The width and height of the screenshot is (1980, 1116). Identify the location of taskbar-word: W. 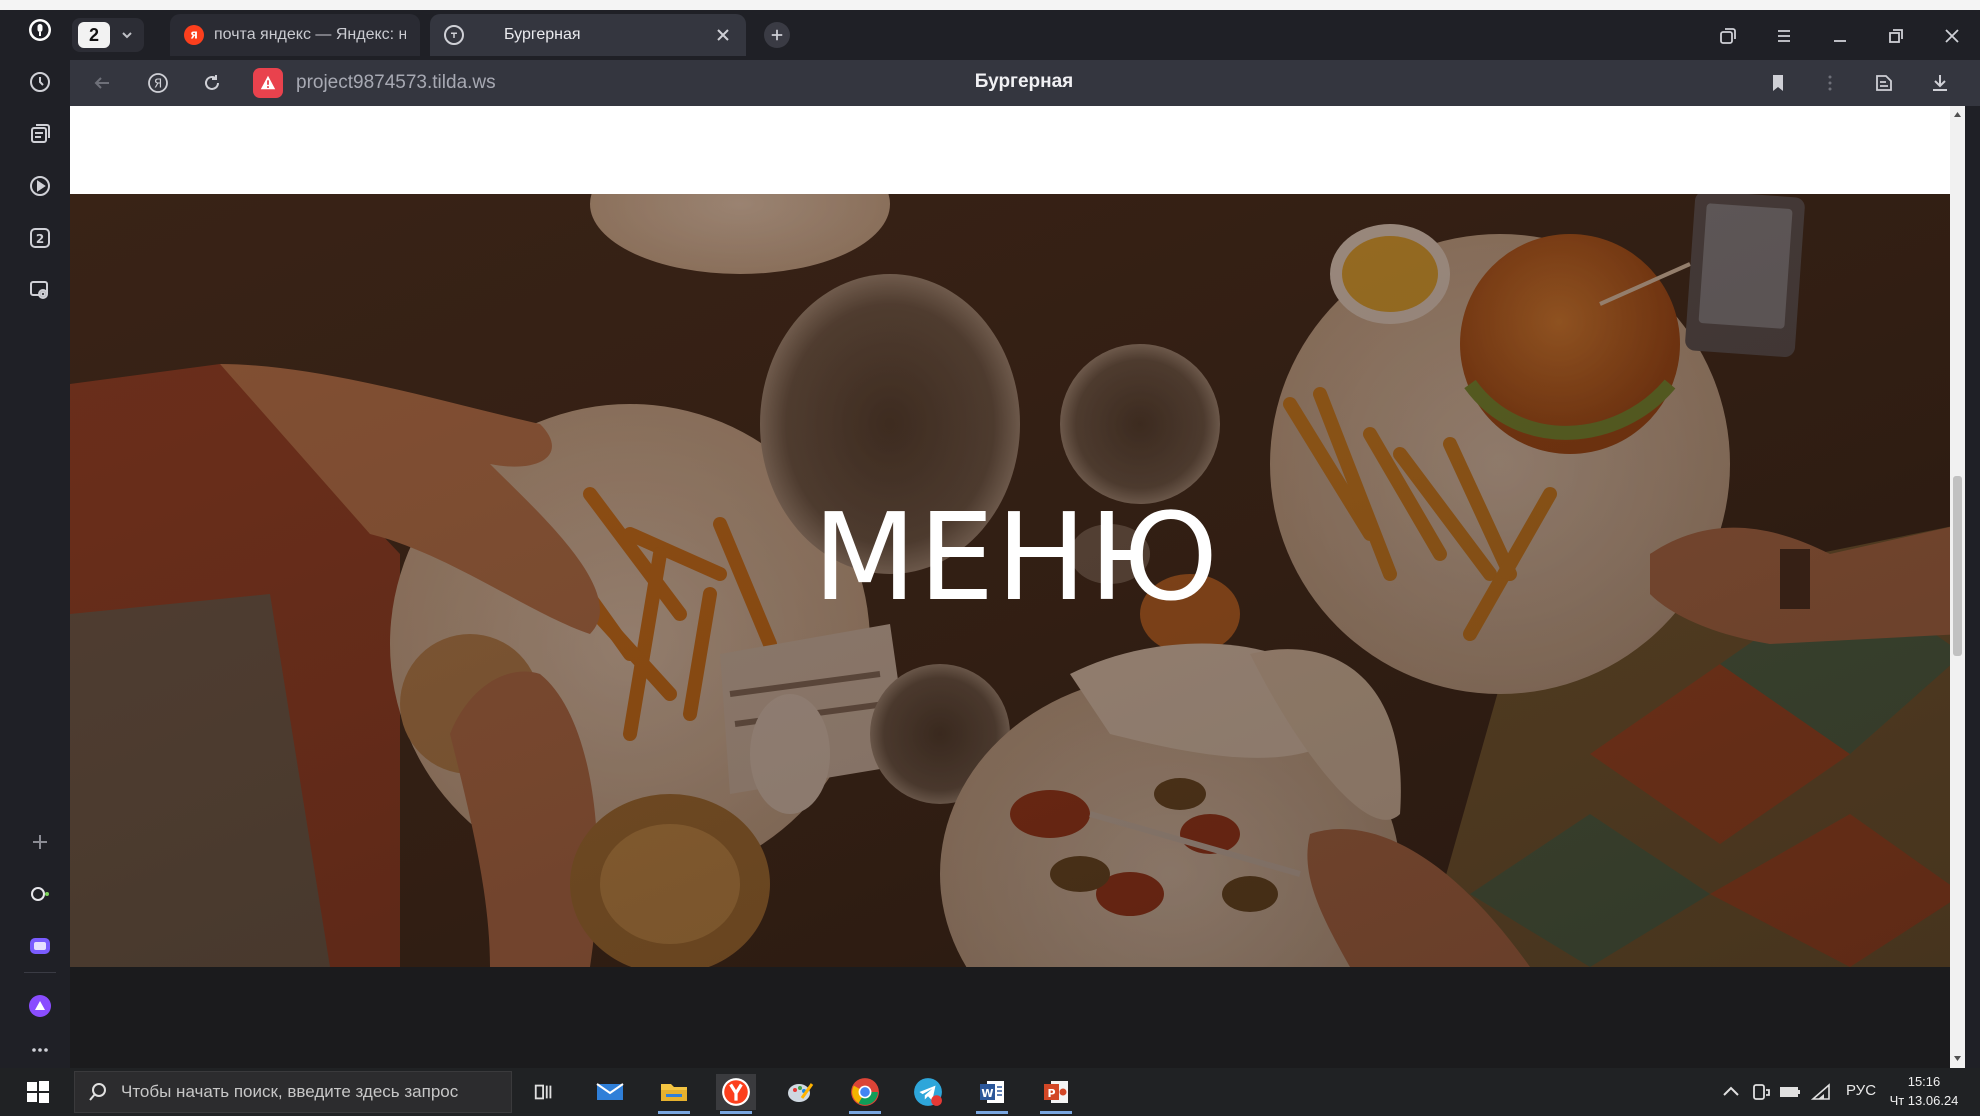
(992, 1094).